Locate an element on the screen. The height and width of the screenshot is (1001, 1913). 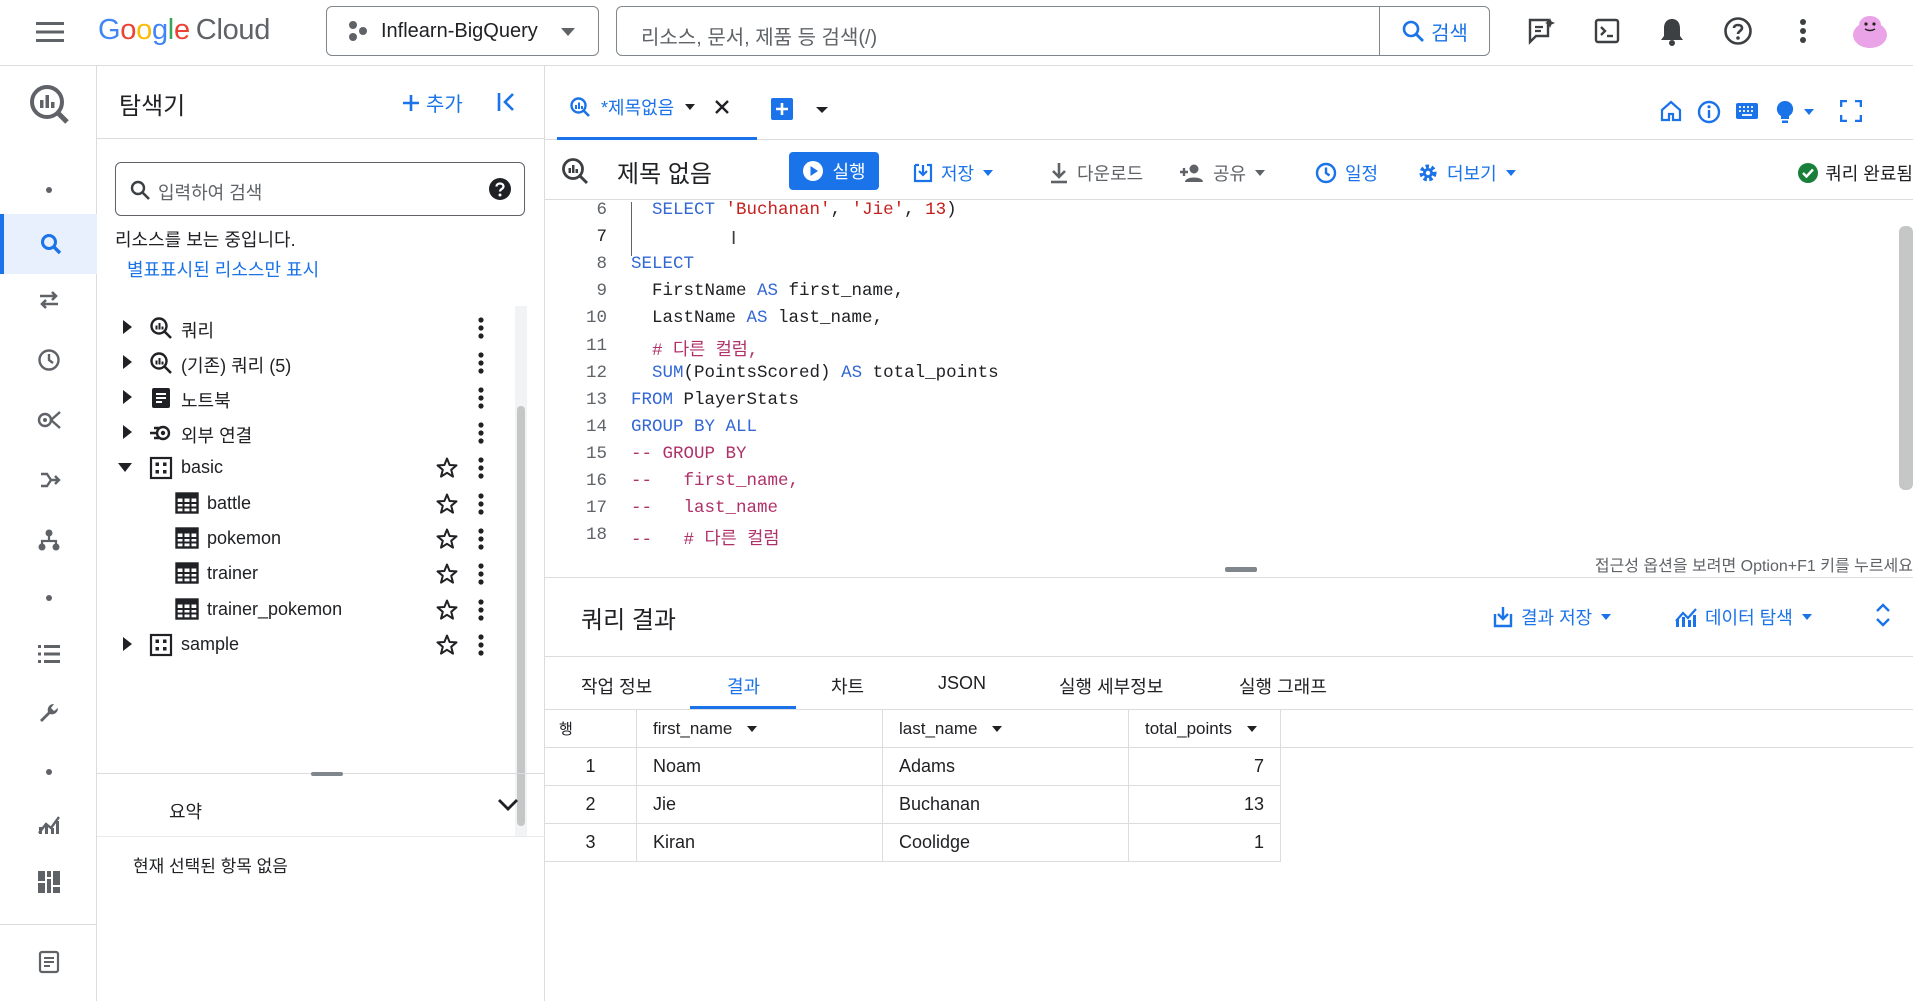
rail-dataform is located at coordinates (48, 480).